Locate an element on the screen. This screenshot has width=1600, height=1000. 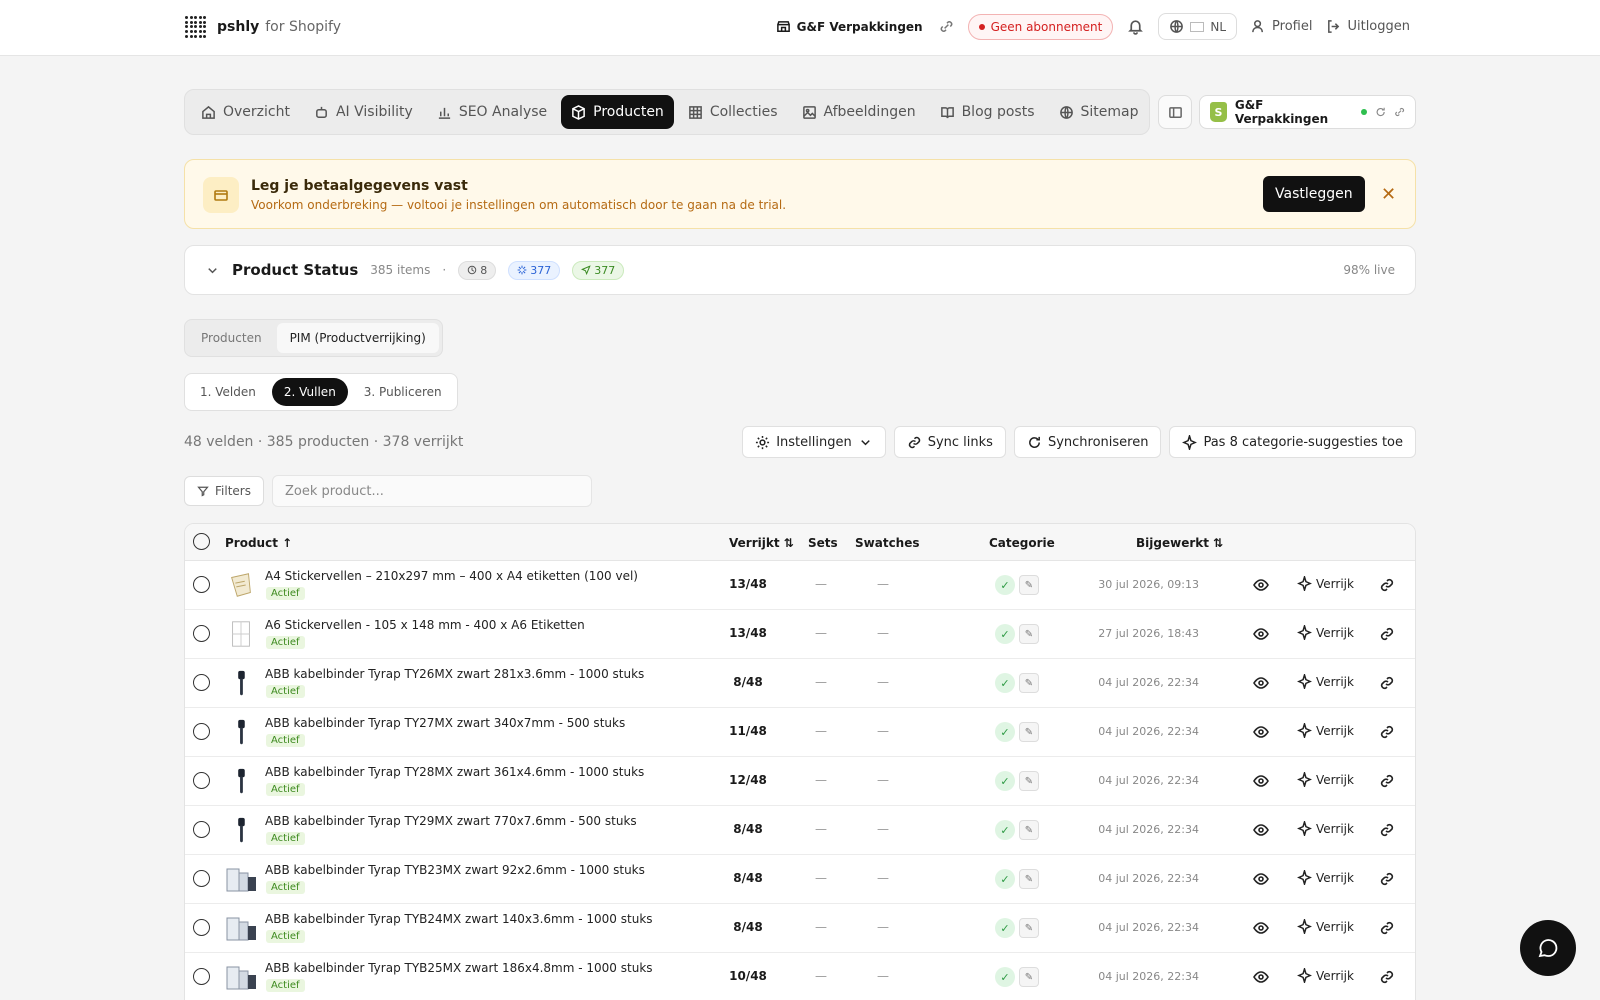
shop-selector: G&F Verpakkingen is located at coordinates (865, 26).